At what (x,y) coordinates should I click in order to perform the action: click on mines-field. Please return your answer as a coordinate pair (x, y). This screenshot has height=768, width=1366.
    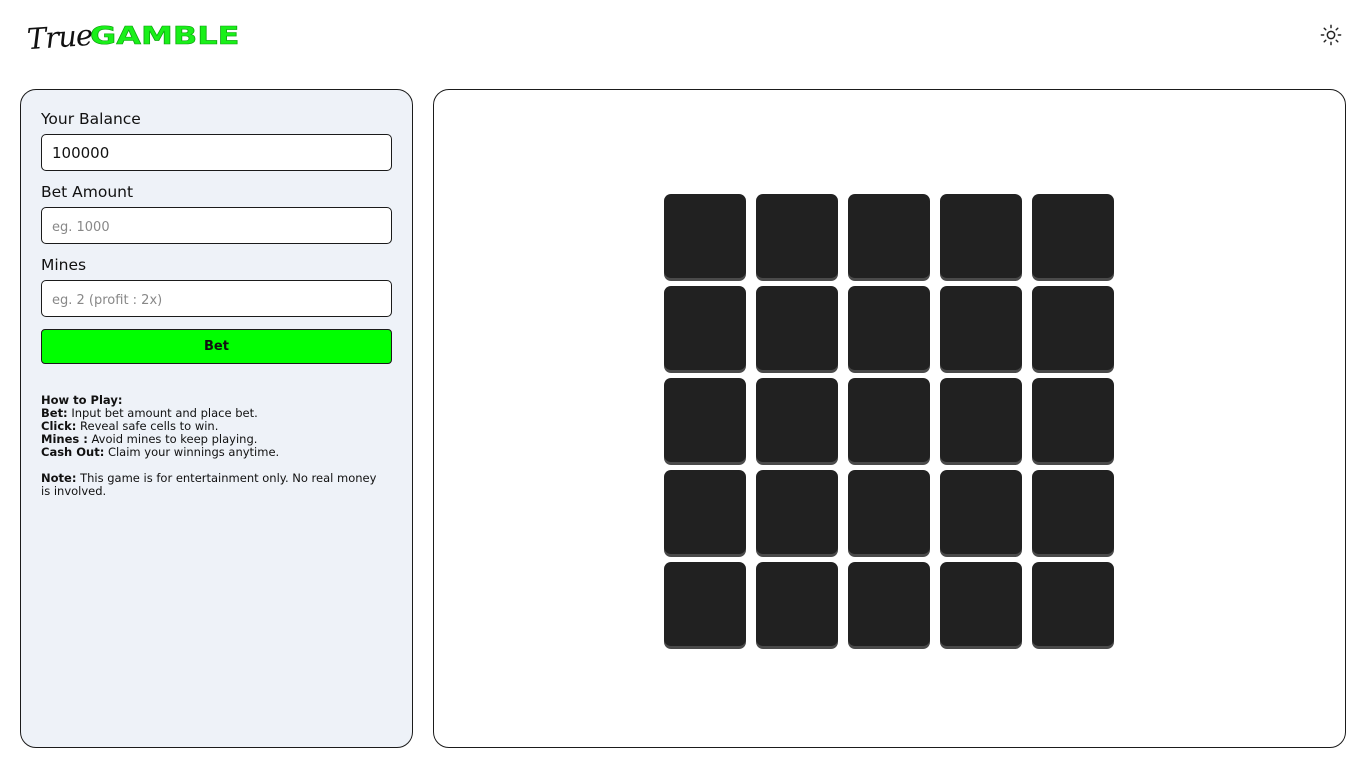
    Looking at the image, I should click on (216, 298).